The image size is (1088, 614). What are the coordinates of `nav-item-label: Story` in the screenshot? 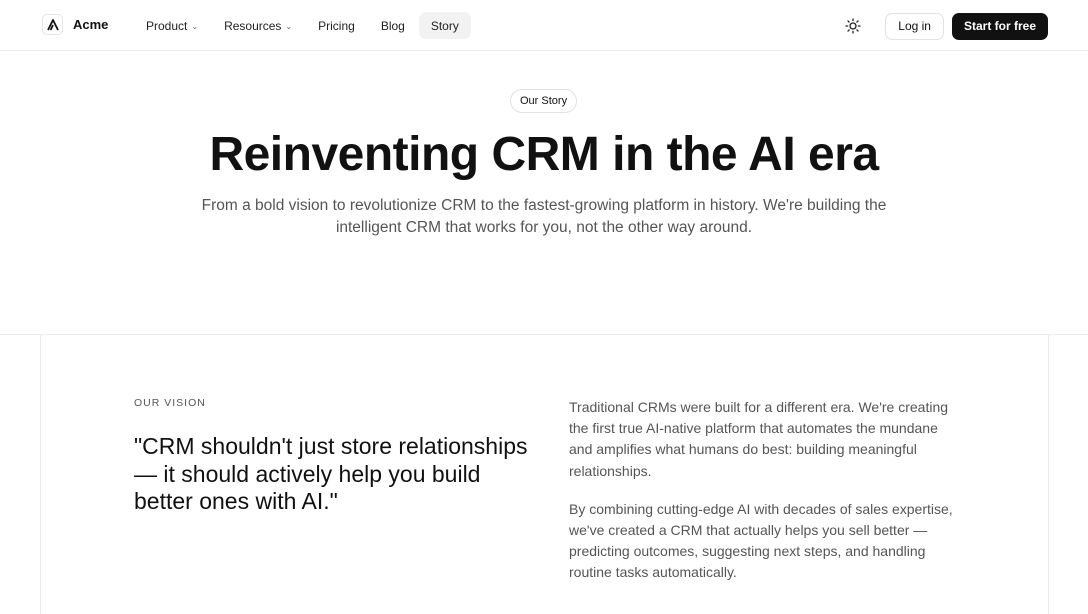 It's located at (444, 25).